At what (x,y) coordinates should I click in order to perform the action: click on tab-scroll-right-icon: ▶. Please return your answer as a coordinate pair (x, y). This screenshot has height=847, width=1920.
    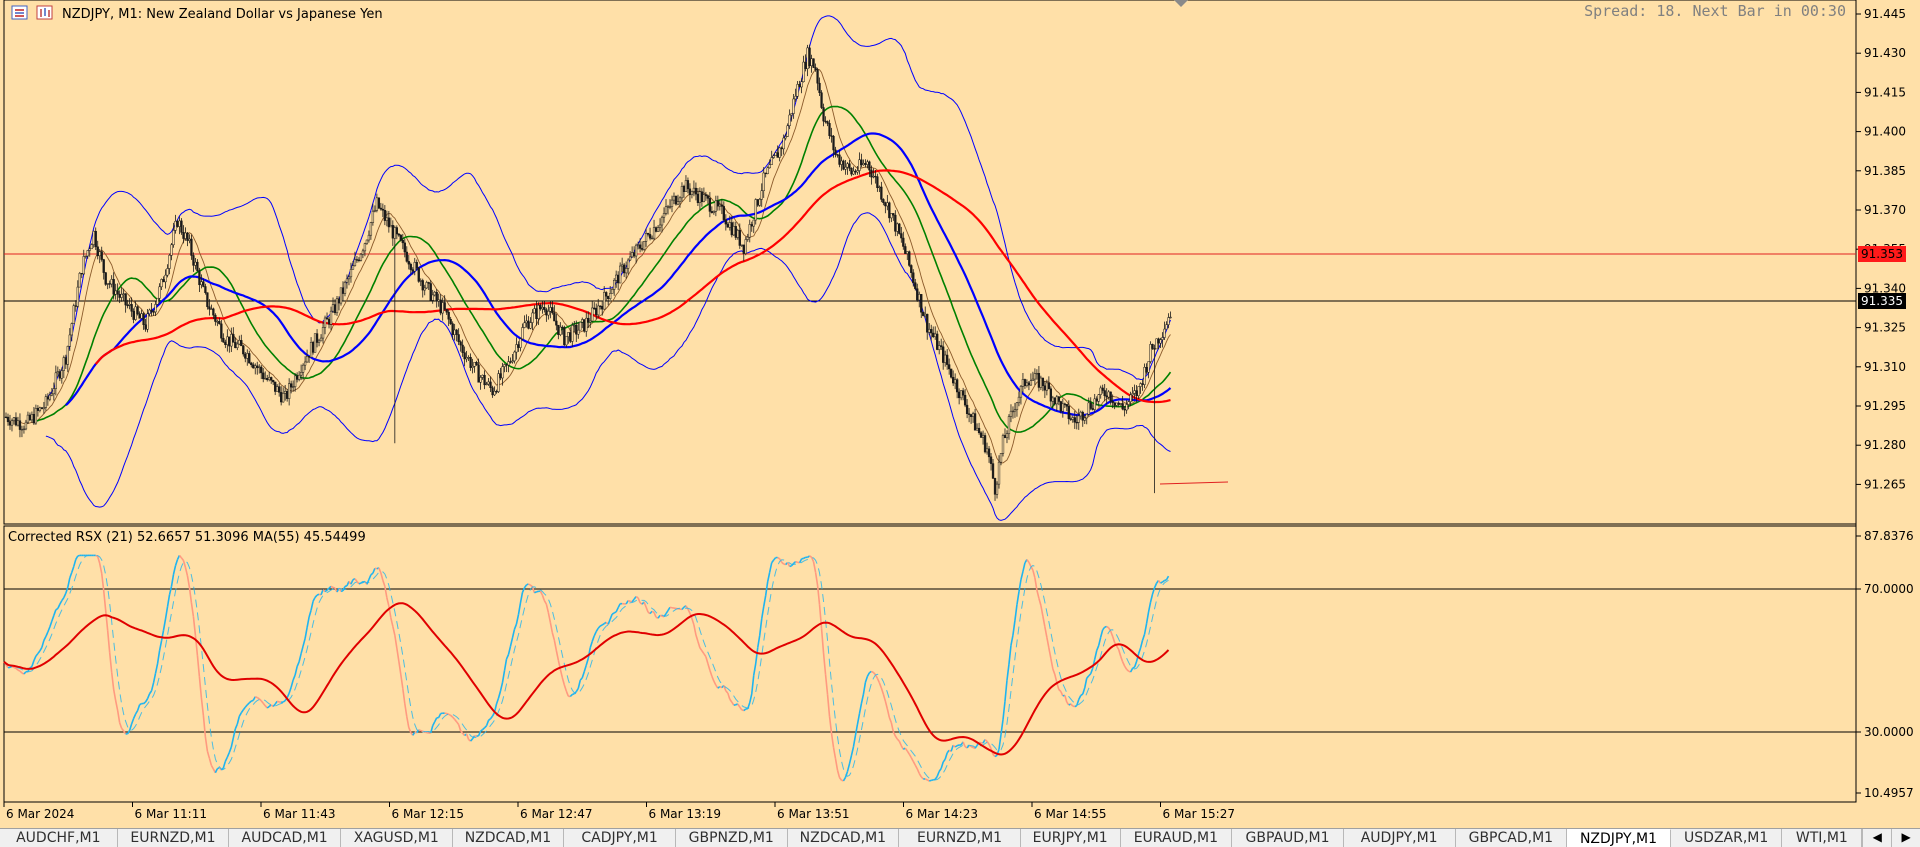
    Looking at the image, I should click on (1905, 838).